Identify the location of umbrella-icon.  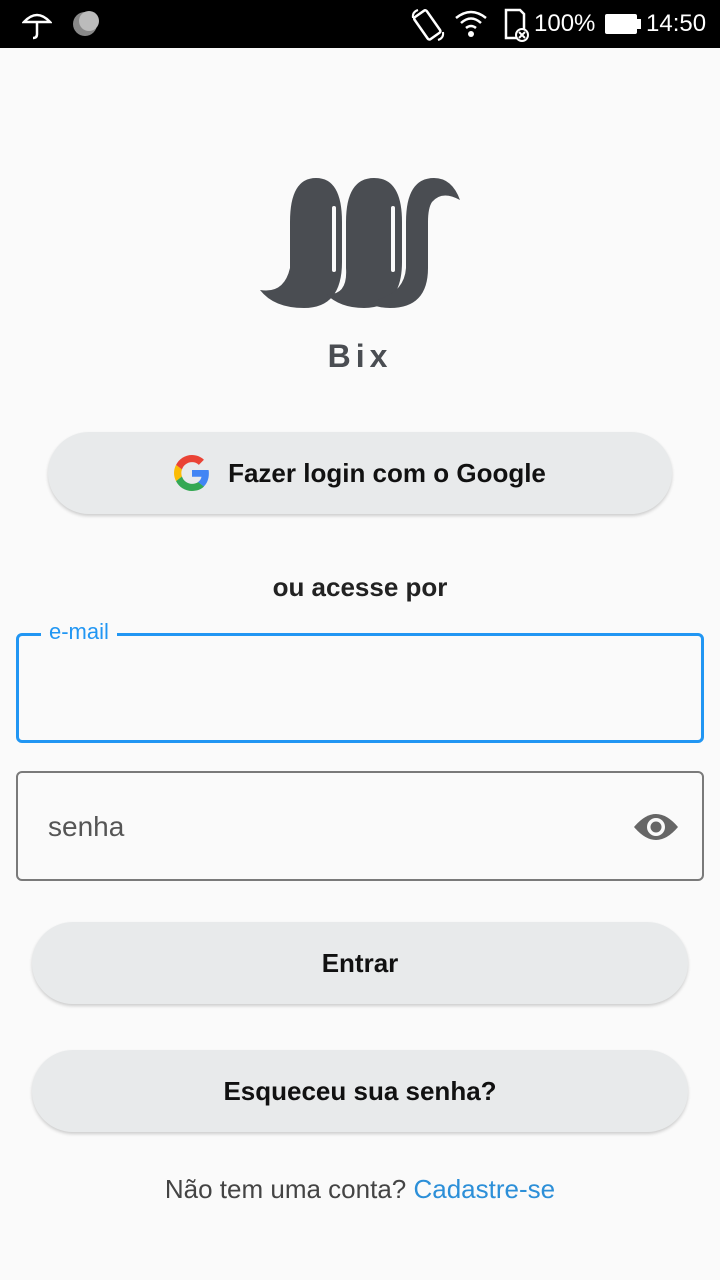
(37, 26).